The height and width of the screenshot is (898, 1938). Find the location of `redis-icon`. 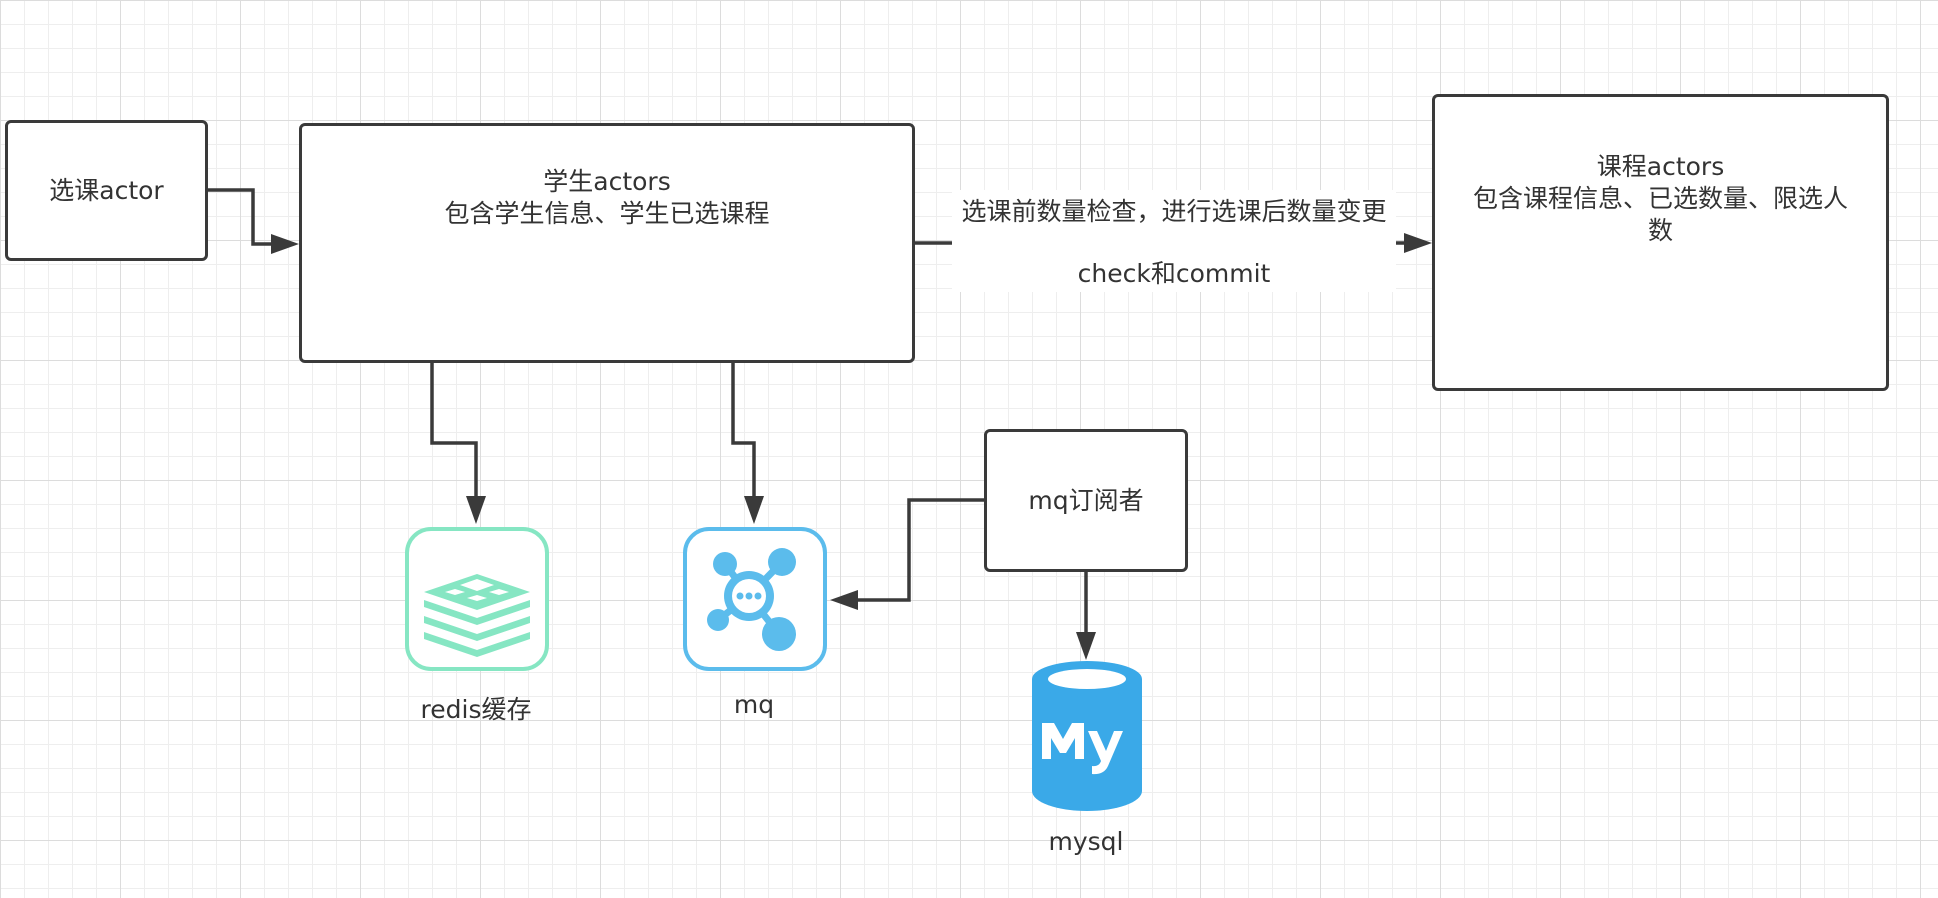

redis-icon is located at coordinates (477, 599).